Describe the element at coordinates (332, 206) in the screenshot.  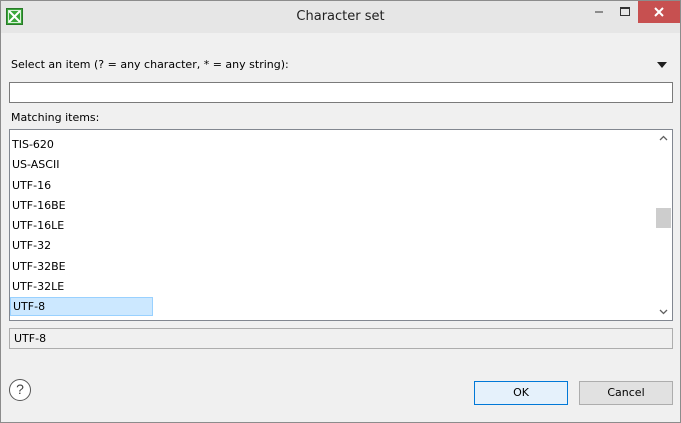
I see `list-item: UTF-16BE` at that location.